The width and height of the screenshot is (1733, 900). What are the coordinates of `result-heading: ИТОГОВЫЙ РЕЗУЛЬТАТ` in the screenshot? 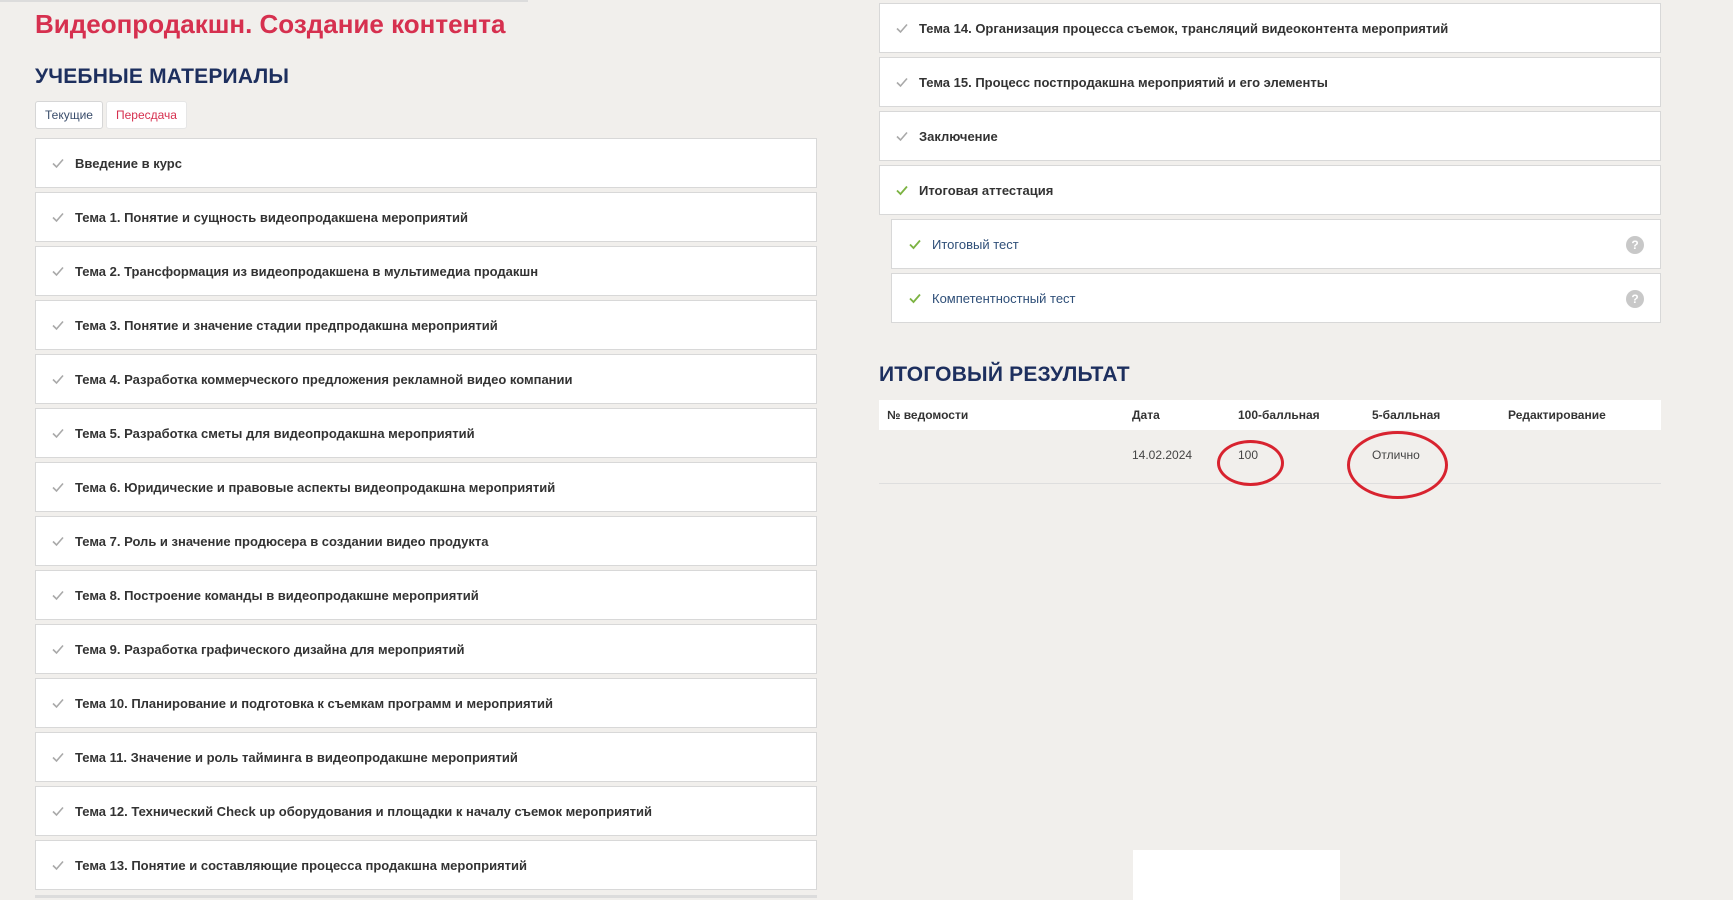 It's located at (1004, 374).